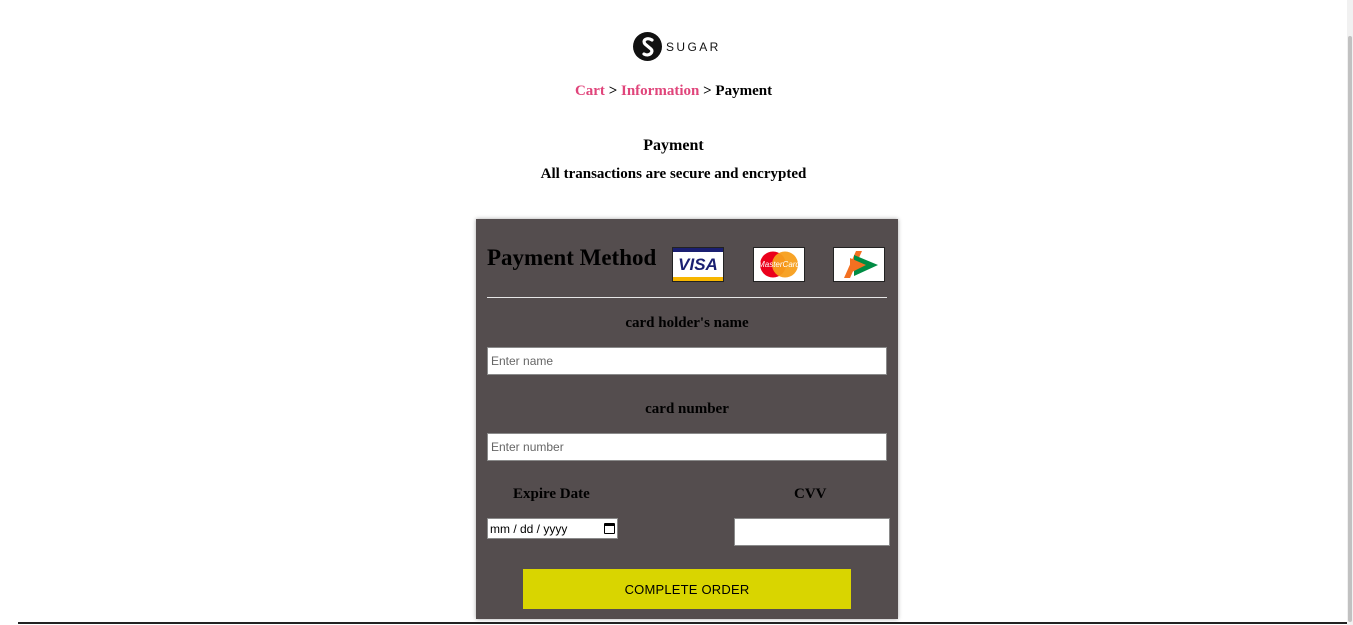  What do you see at coordinates (647, 46) in the screenshot?
I see `sugar-s-logo-icon` at bounding box center [647, 46].